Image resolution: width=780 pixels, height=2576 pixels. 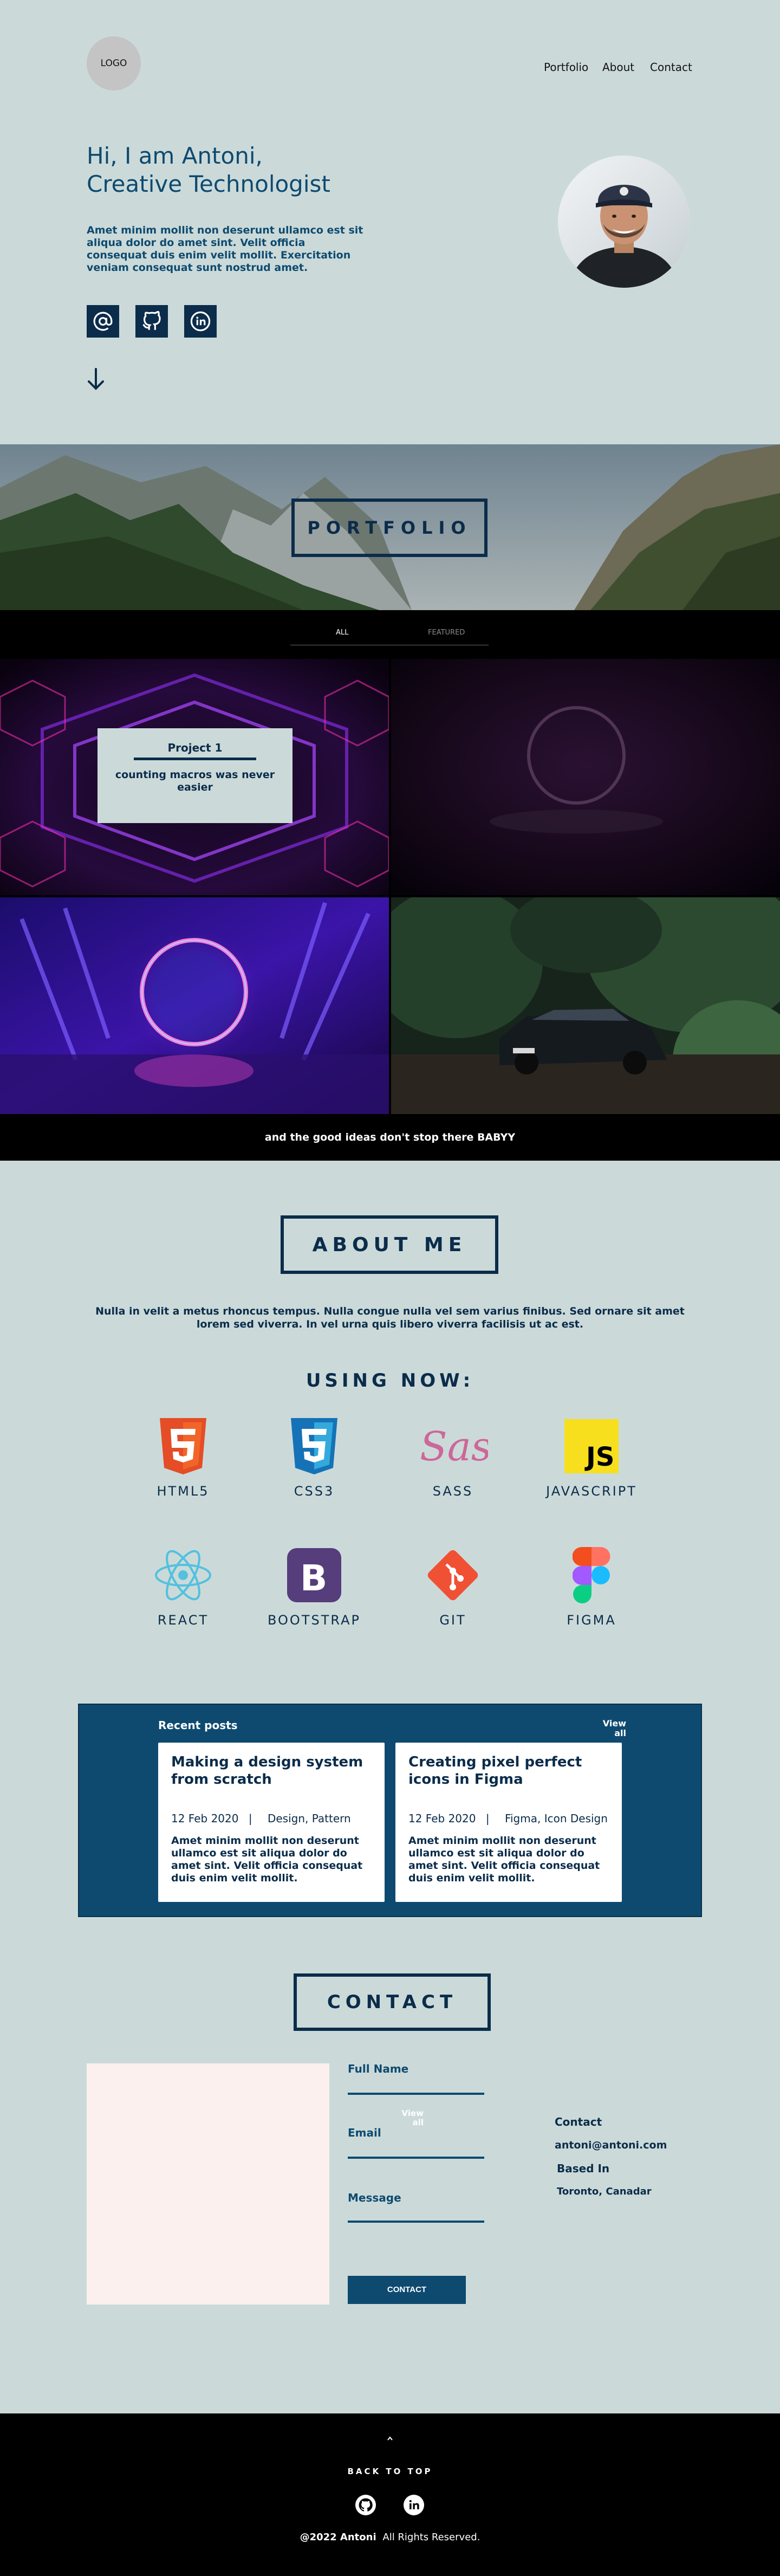 What do you see at coordinates (314, 1491) in the screenshot?
I see `tool-label: CSS3` at bounding box center [314, 1491].